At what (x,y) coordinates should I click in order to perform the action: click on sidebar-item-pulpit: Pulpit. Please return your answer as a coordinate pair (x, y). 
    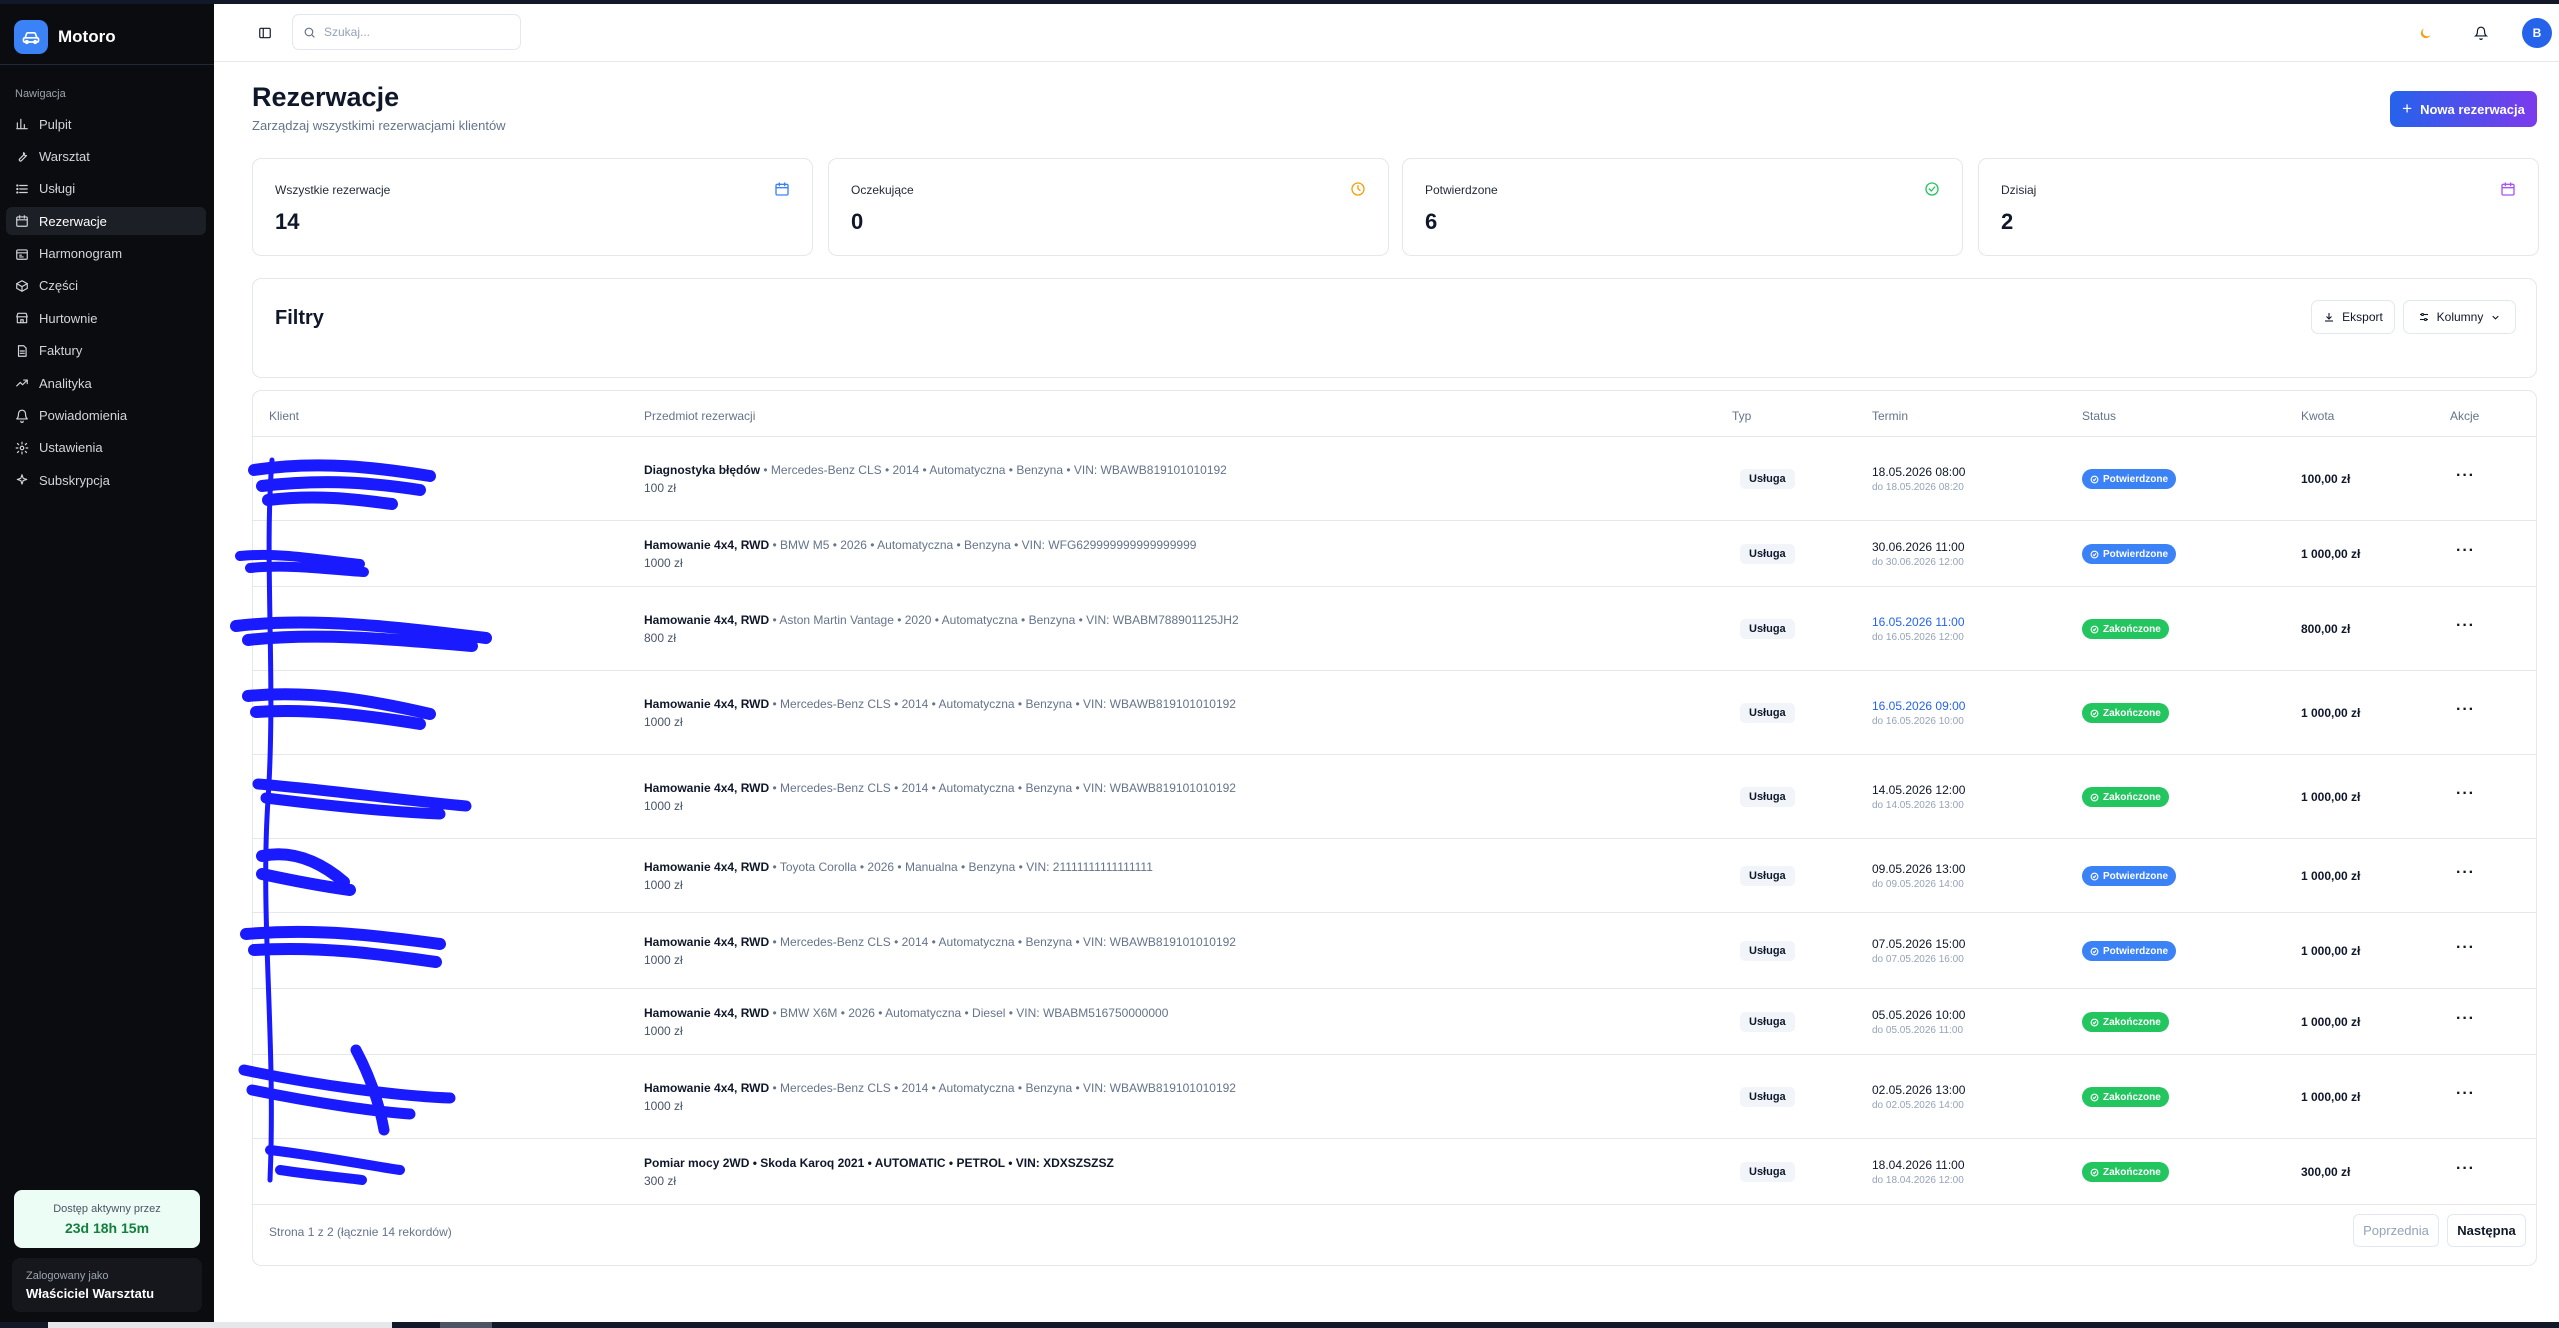
    Looking at the image, I should click on (106, 124).